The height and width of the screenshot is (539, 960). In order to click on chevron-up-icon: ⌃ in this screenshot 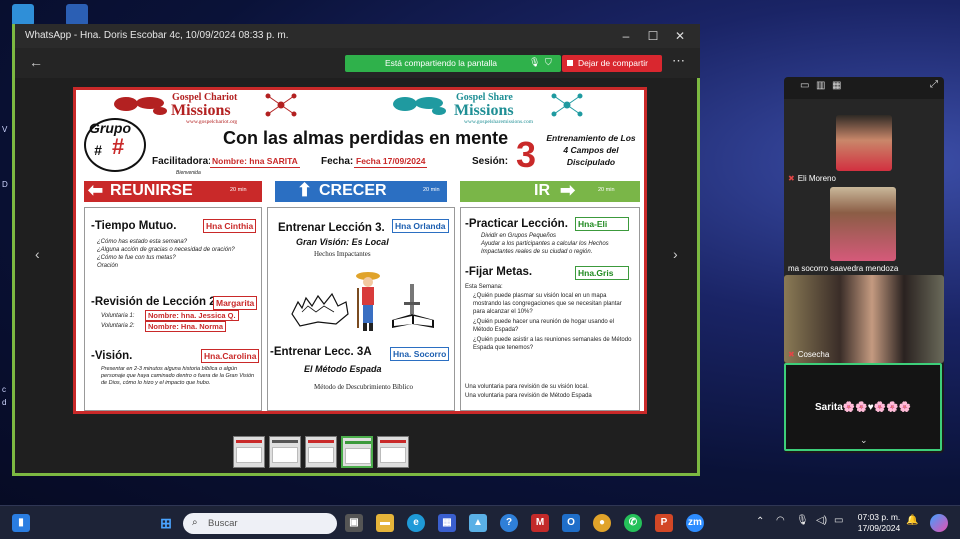, I will do `click(760, 521)`.